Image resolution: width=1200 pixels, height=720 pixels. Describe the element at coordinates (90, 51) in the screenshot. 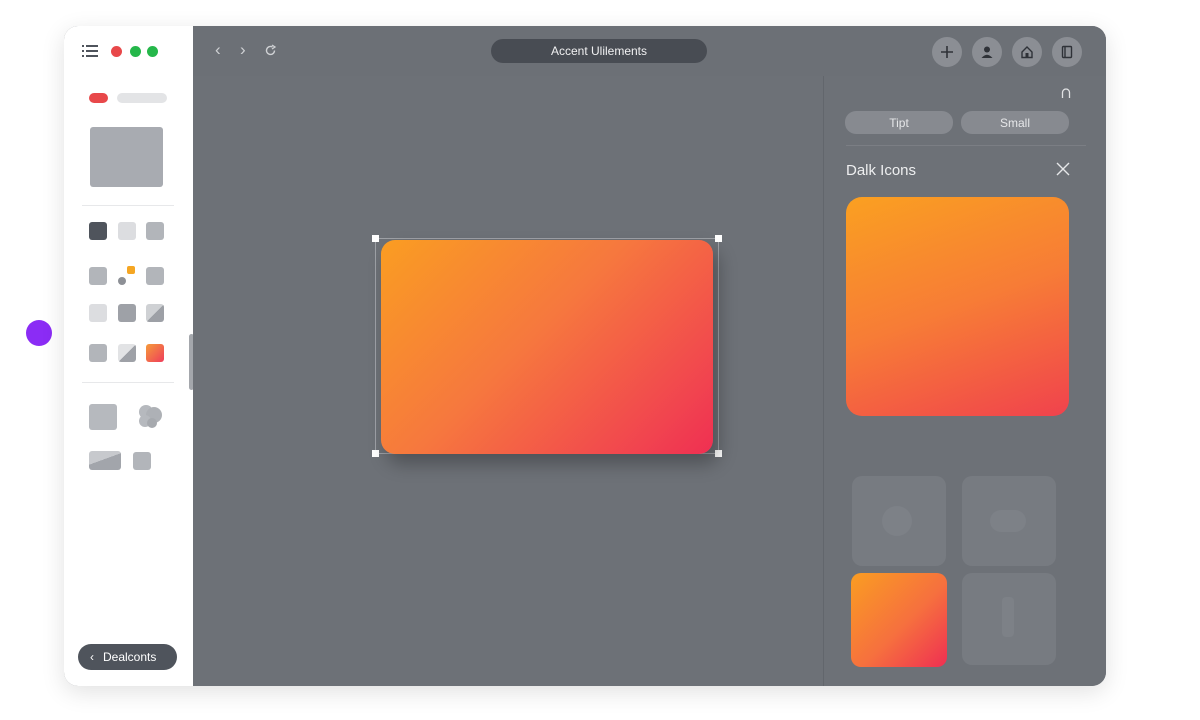

I see `menu-icon` at that location.